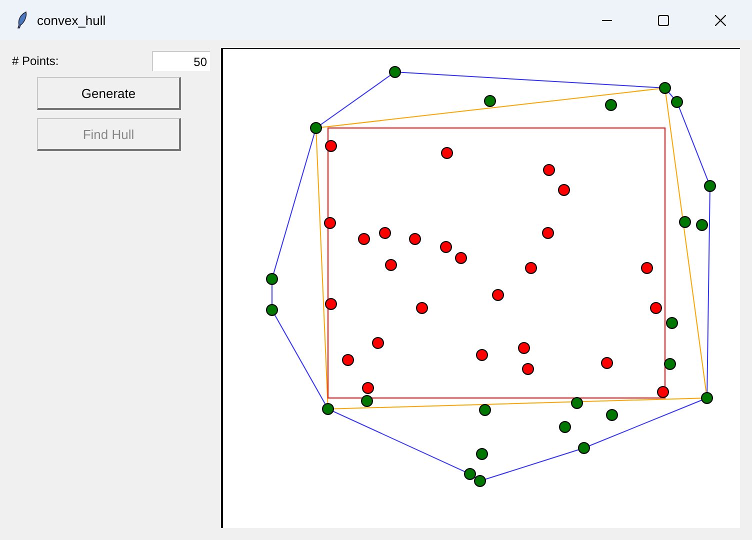 The width and height of the screenshot is (752, 540). I want to click on points-label: # Points:, so click(35, 61).